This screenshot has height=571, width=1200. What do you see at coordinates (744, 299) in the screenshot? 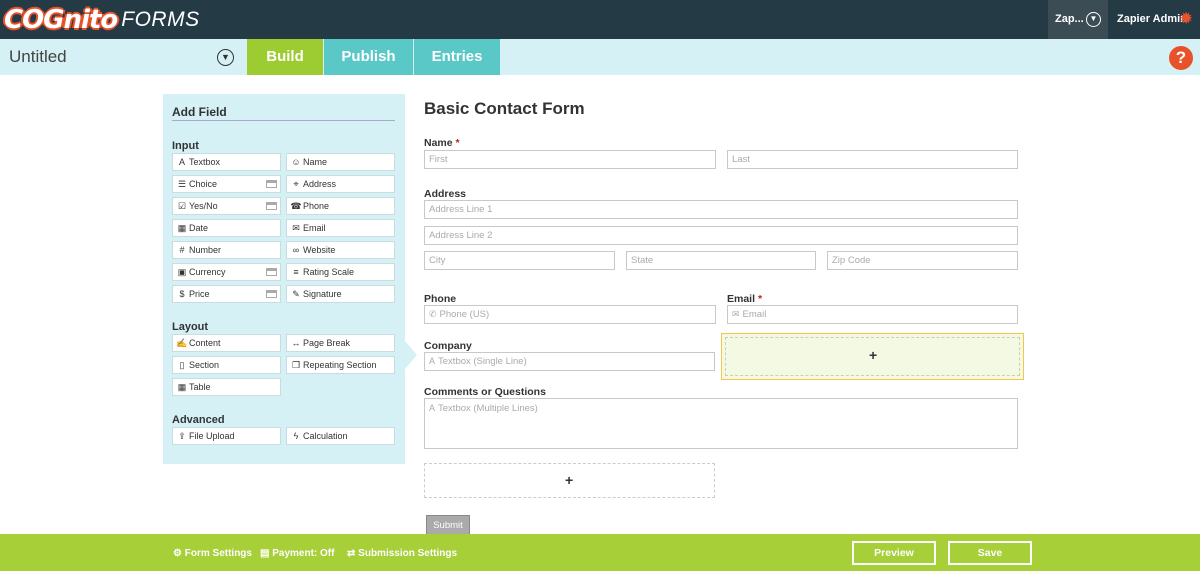
I see `email-label: Email *` at bounding box center [744, 299].